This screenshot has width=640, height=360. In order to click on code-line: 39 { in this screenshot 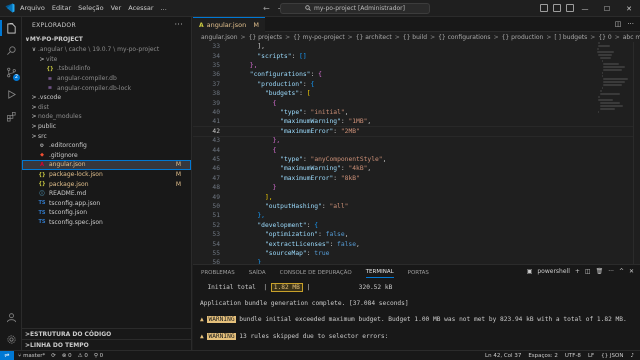, I will do `click(413, 102)`.